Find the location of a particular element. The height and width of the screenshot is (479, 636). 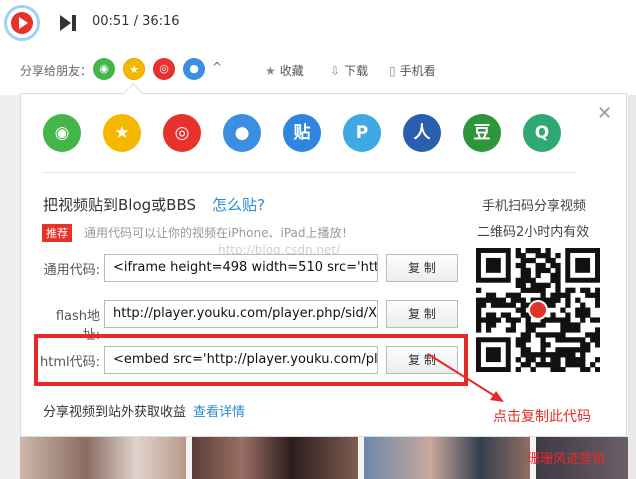

qzone-icon: ★ is located at coordinates (122, 133).